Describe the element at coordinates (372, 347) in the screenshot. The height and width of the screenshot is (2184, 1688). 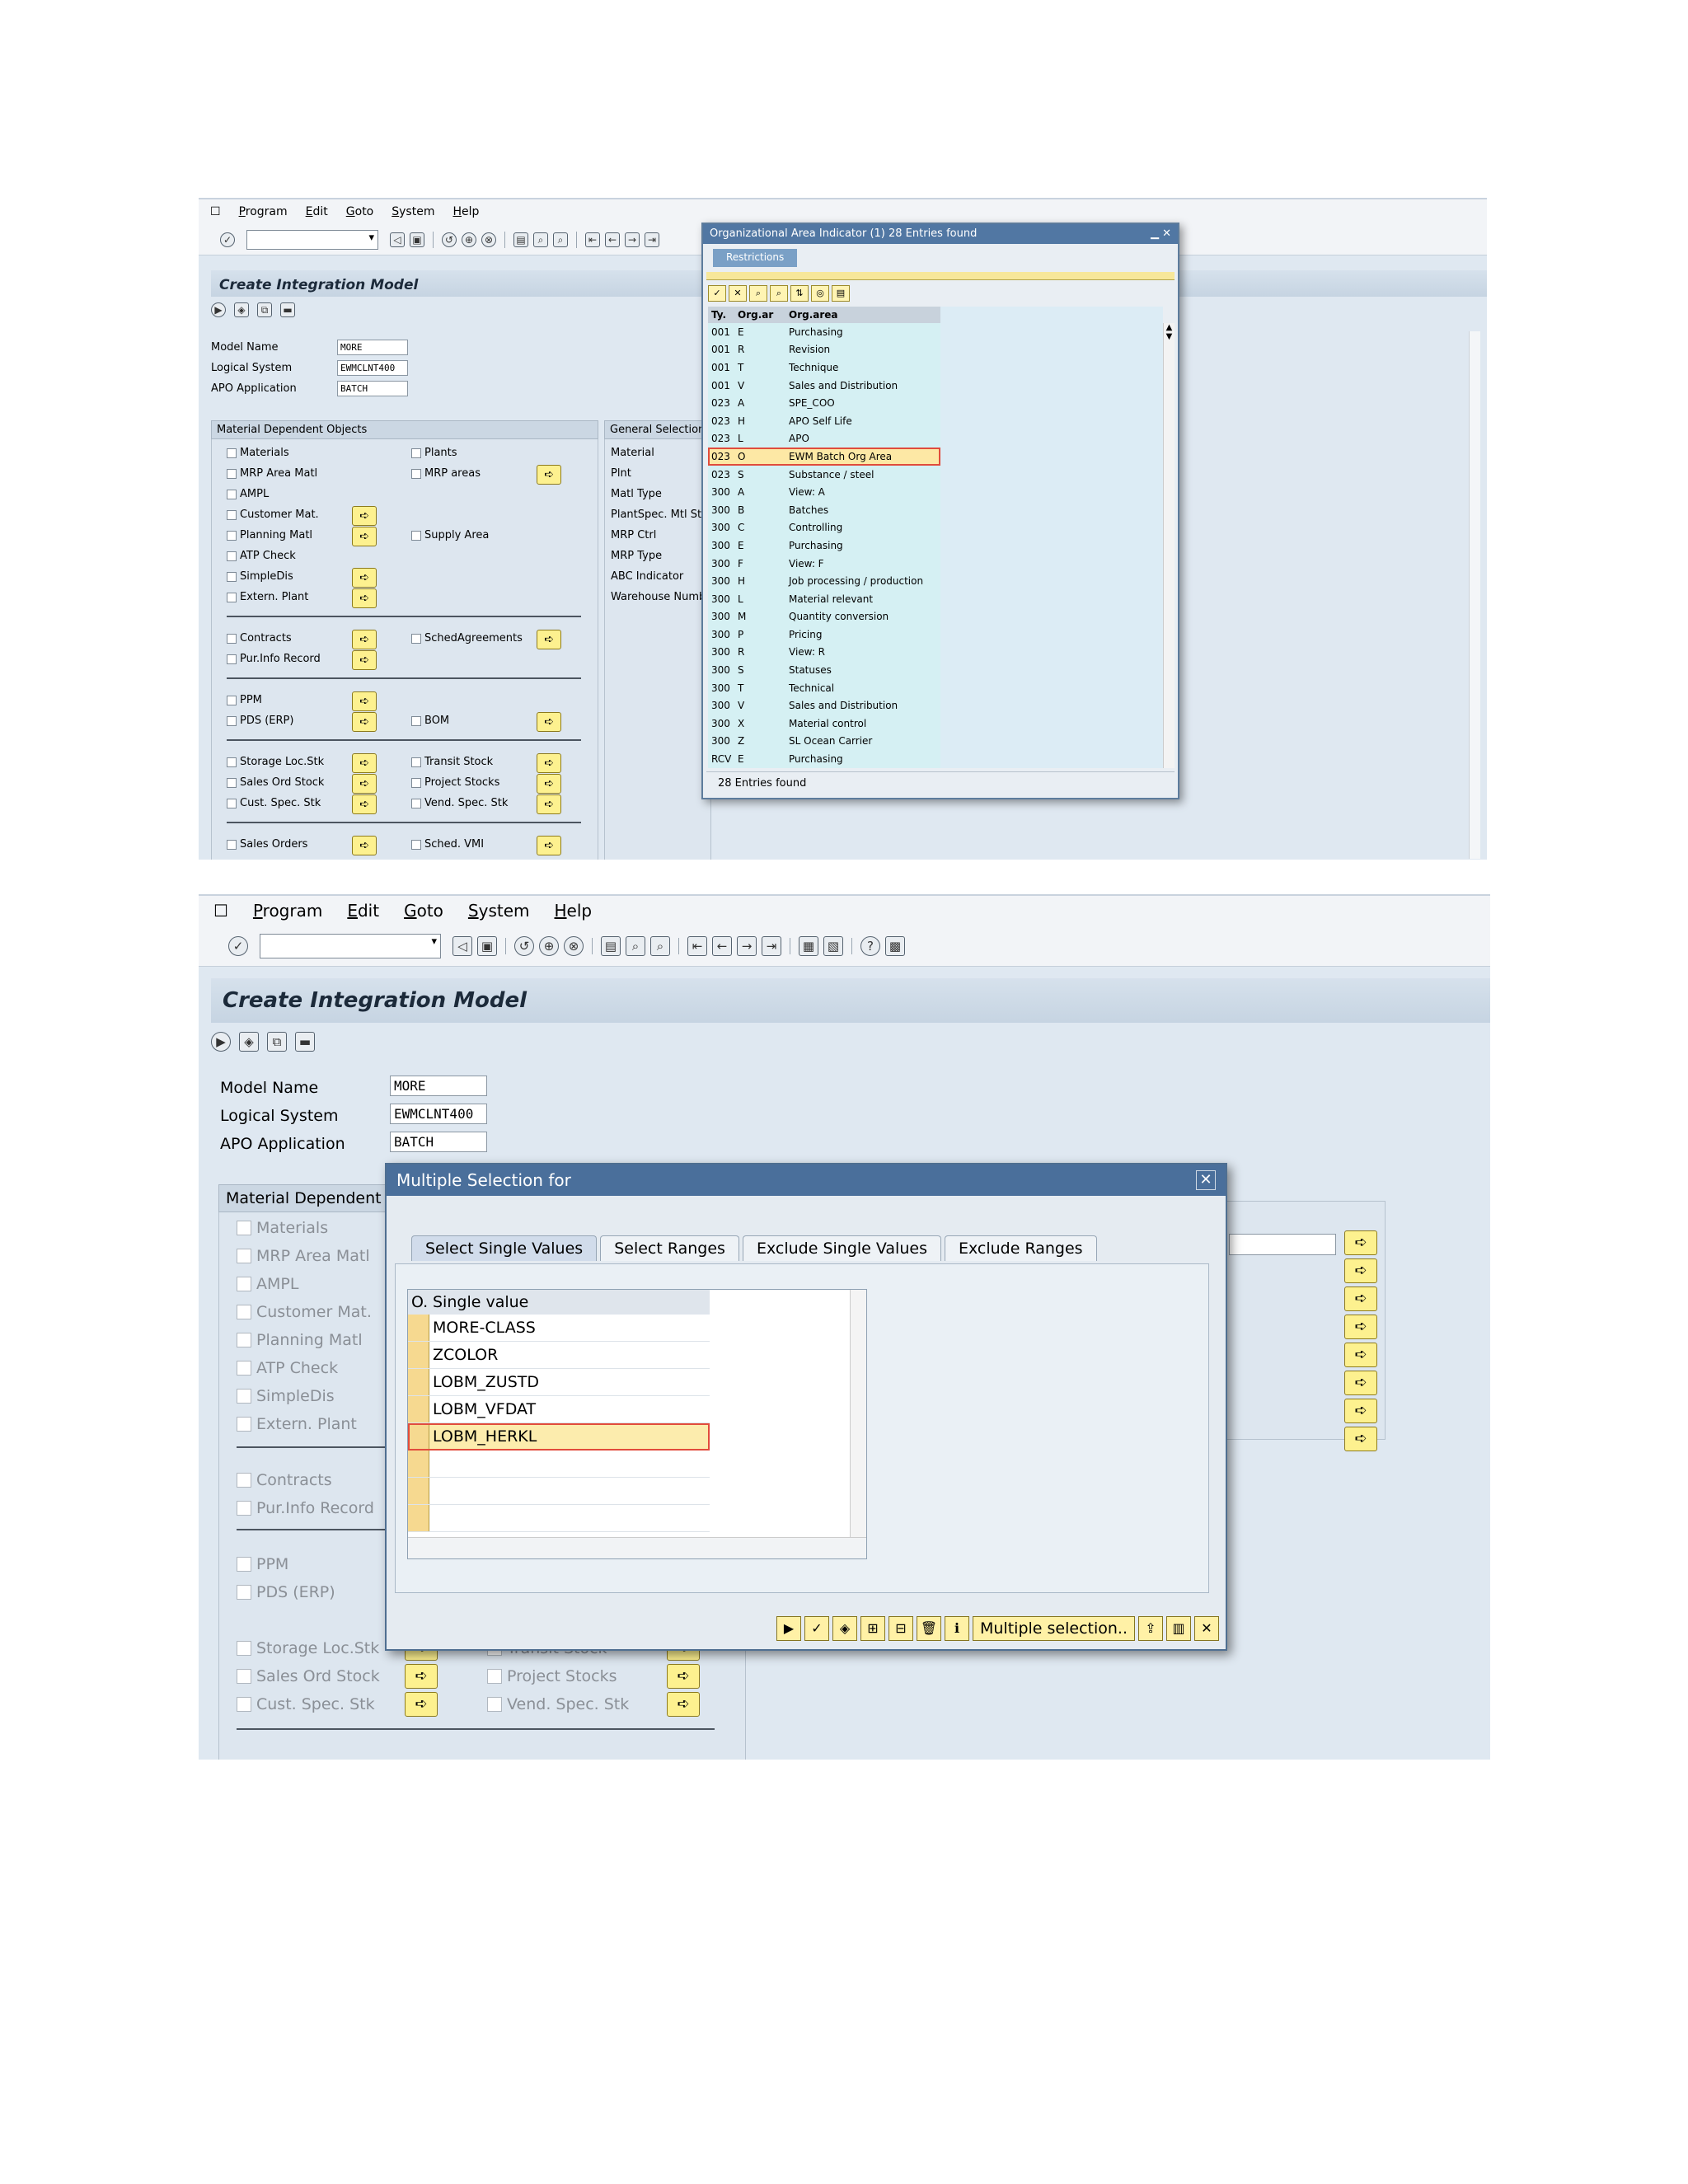
I see `model-name-field: MORE` at that location.